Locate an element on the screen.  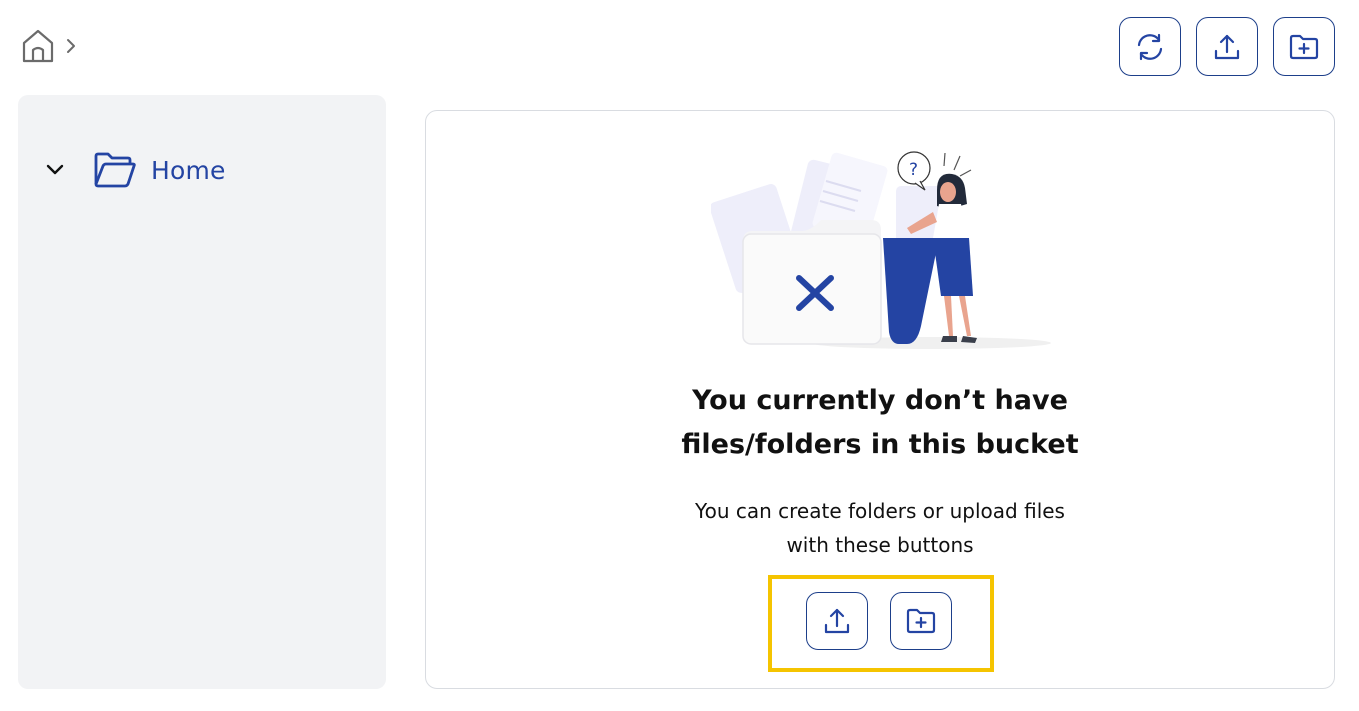
refresh-icon is located at coordinates (1150, 46).